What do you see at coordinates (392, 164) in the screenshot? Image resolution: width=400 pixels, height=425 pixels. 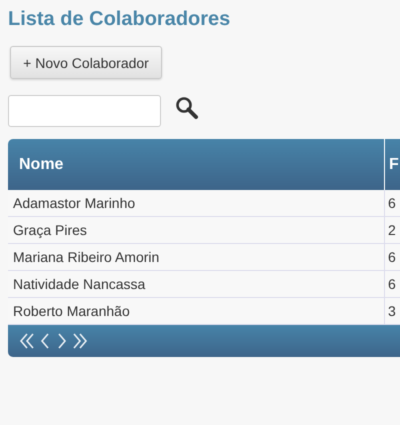 I see `column-header: F` at bounding box center [392, 164].